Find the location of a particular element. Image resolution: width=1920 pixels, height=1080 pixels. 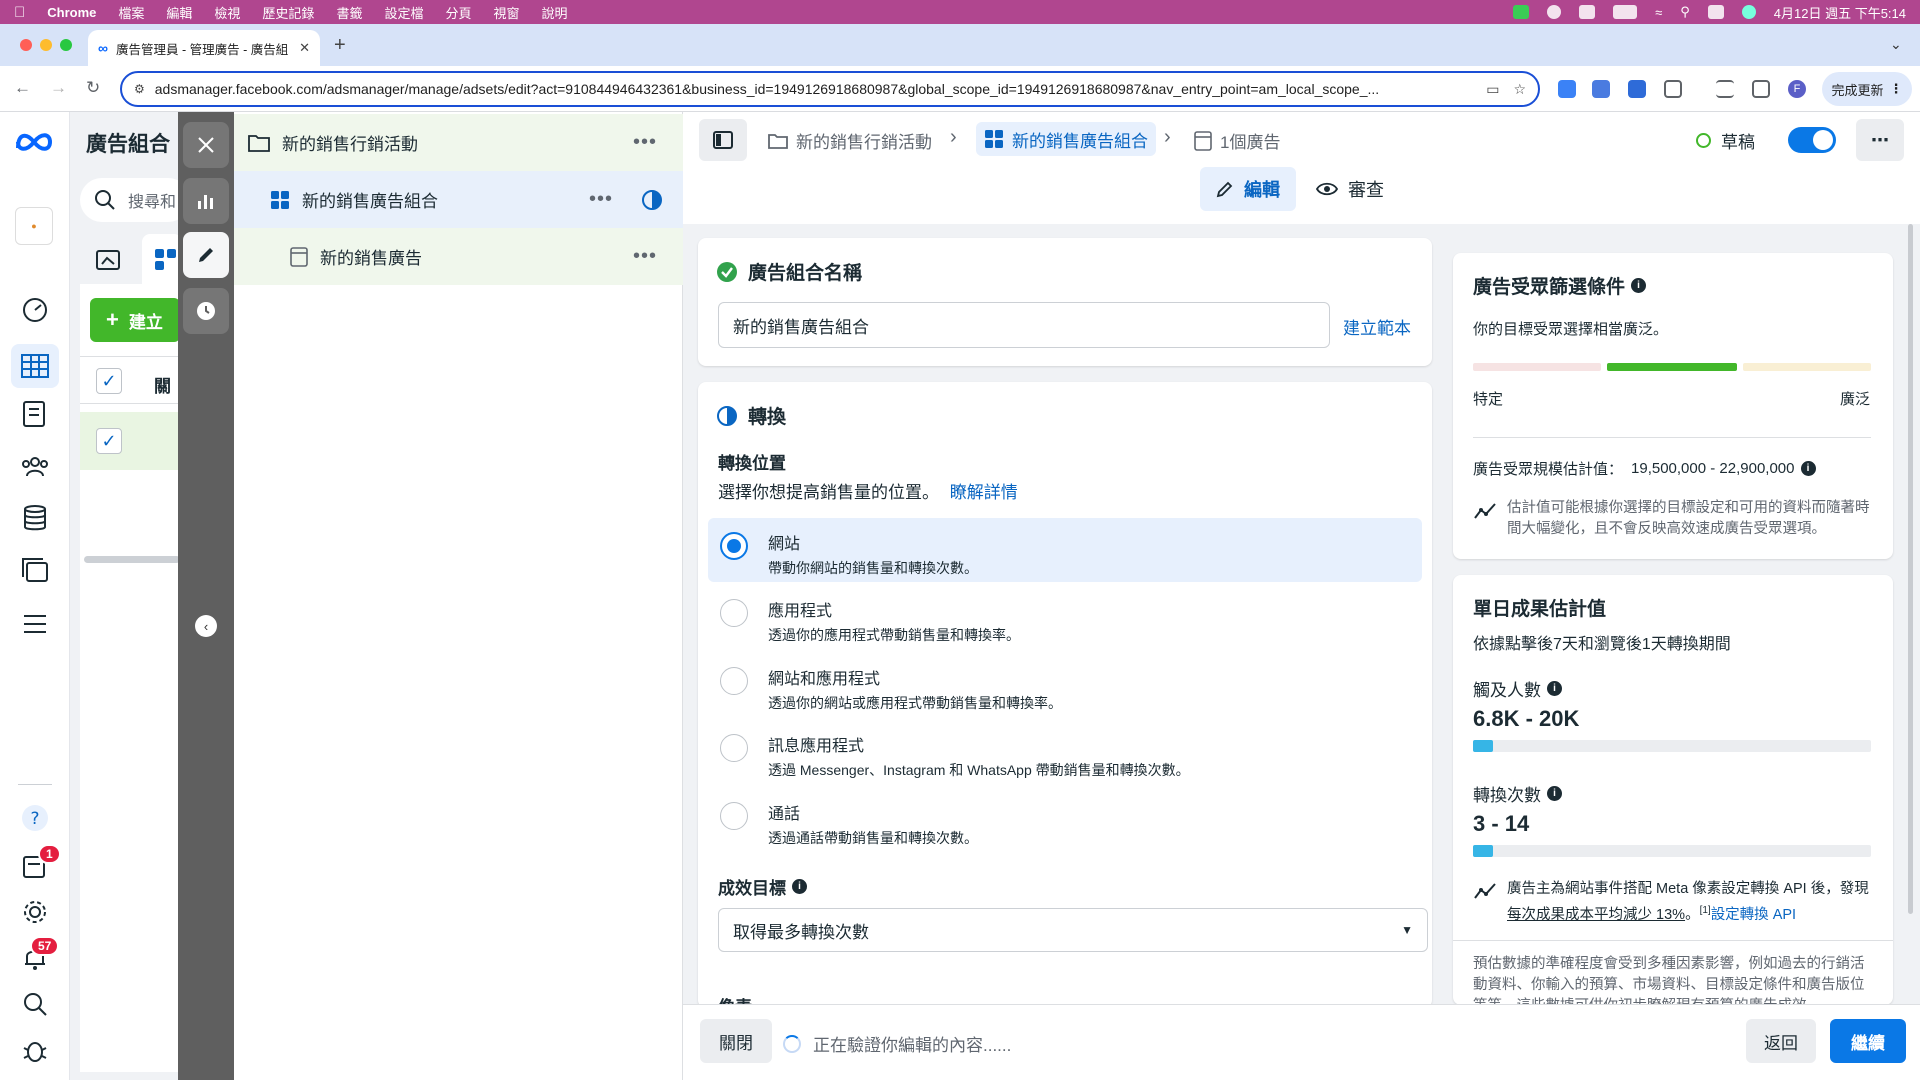

folder-tab-icon is located at coordinates (108, 259).